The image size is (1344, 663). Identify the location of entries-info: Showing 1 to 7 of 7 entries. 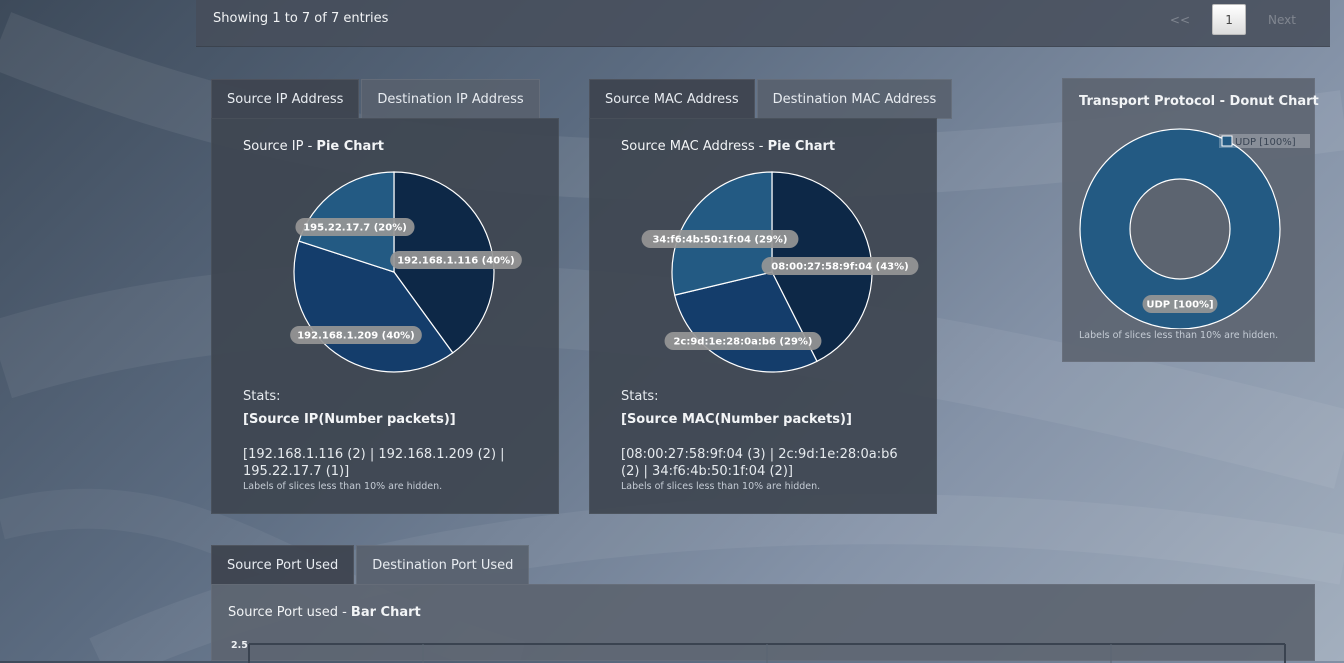
(301, 18).